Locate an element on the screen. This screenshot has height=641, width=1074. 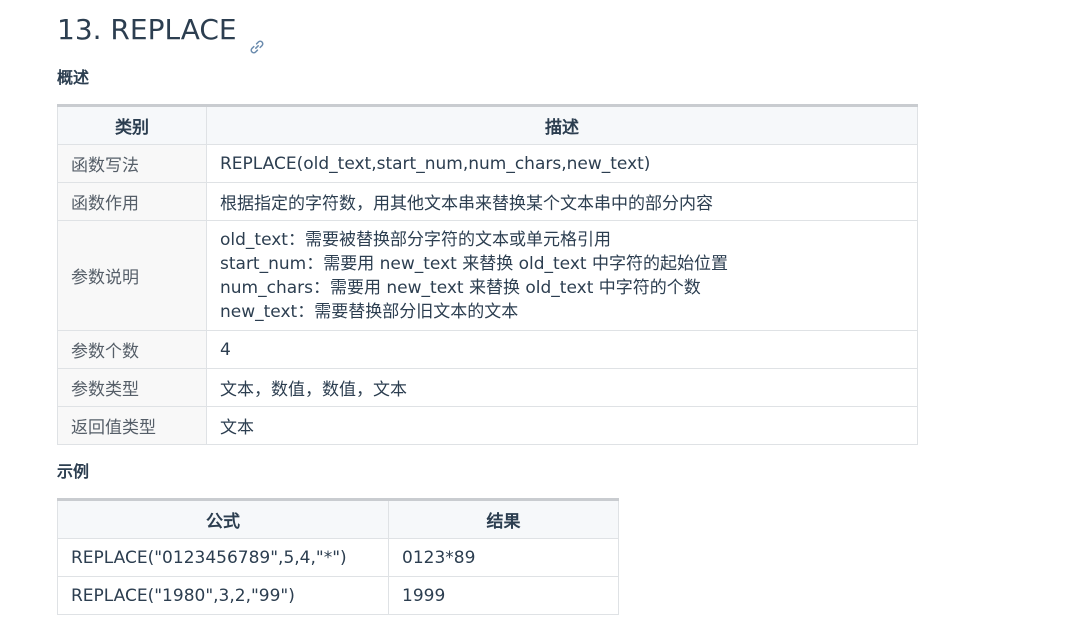
page-title-text: 13. REPLACE is located at coordinates (147, 29).